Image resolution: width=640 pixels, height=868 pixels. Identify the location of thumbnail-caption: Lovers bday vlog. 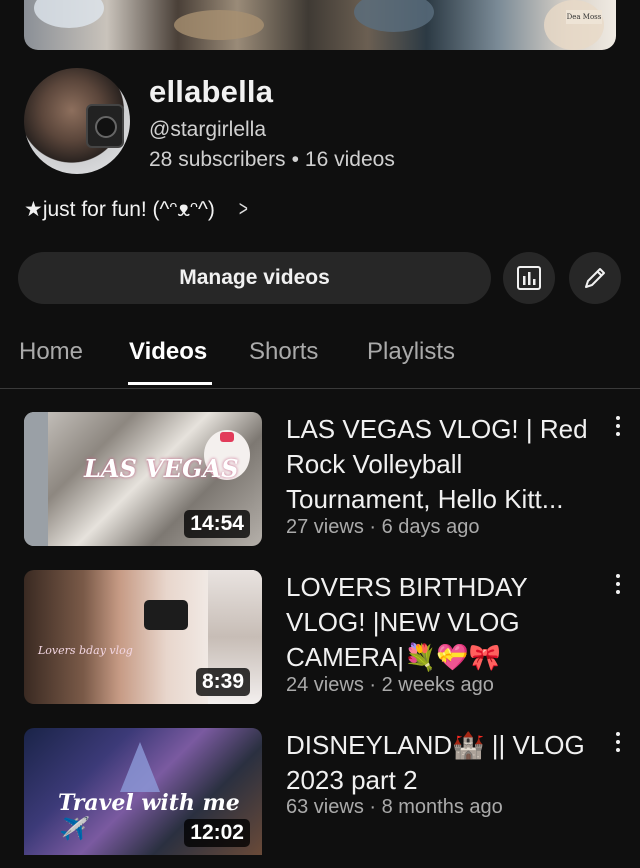
(85, 650).